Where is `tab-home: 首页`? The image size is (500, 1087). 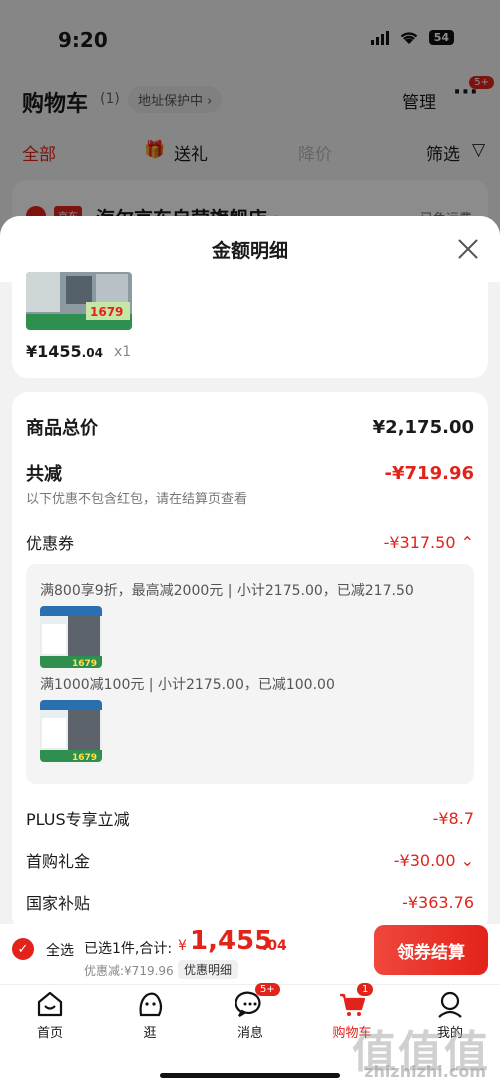
tab-home: 首页 is located at coordinates (50, 1015).